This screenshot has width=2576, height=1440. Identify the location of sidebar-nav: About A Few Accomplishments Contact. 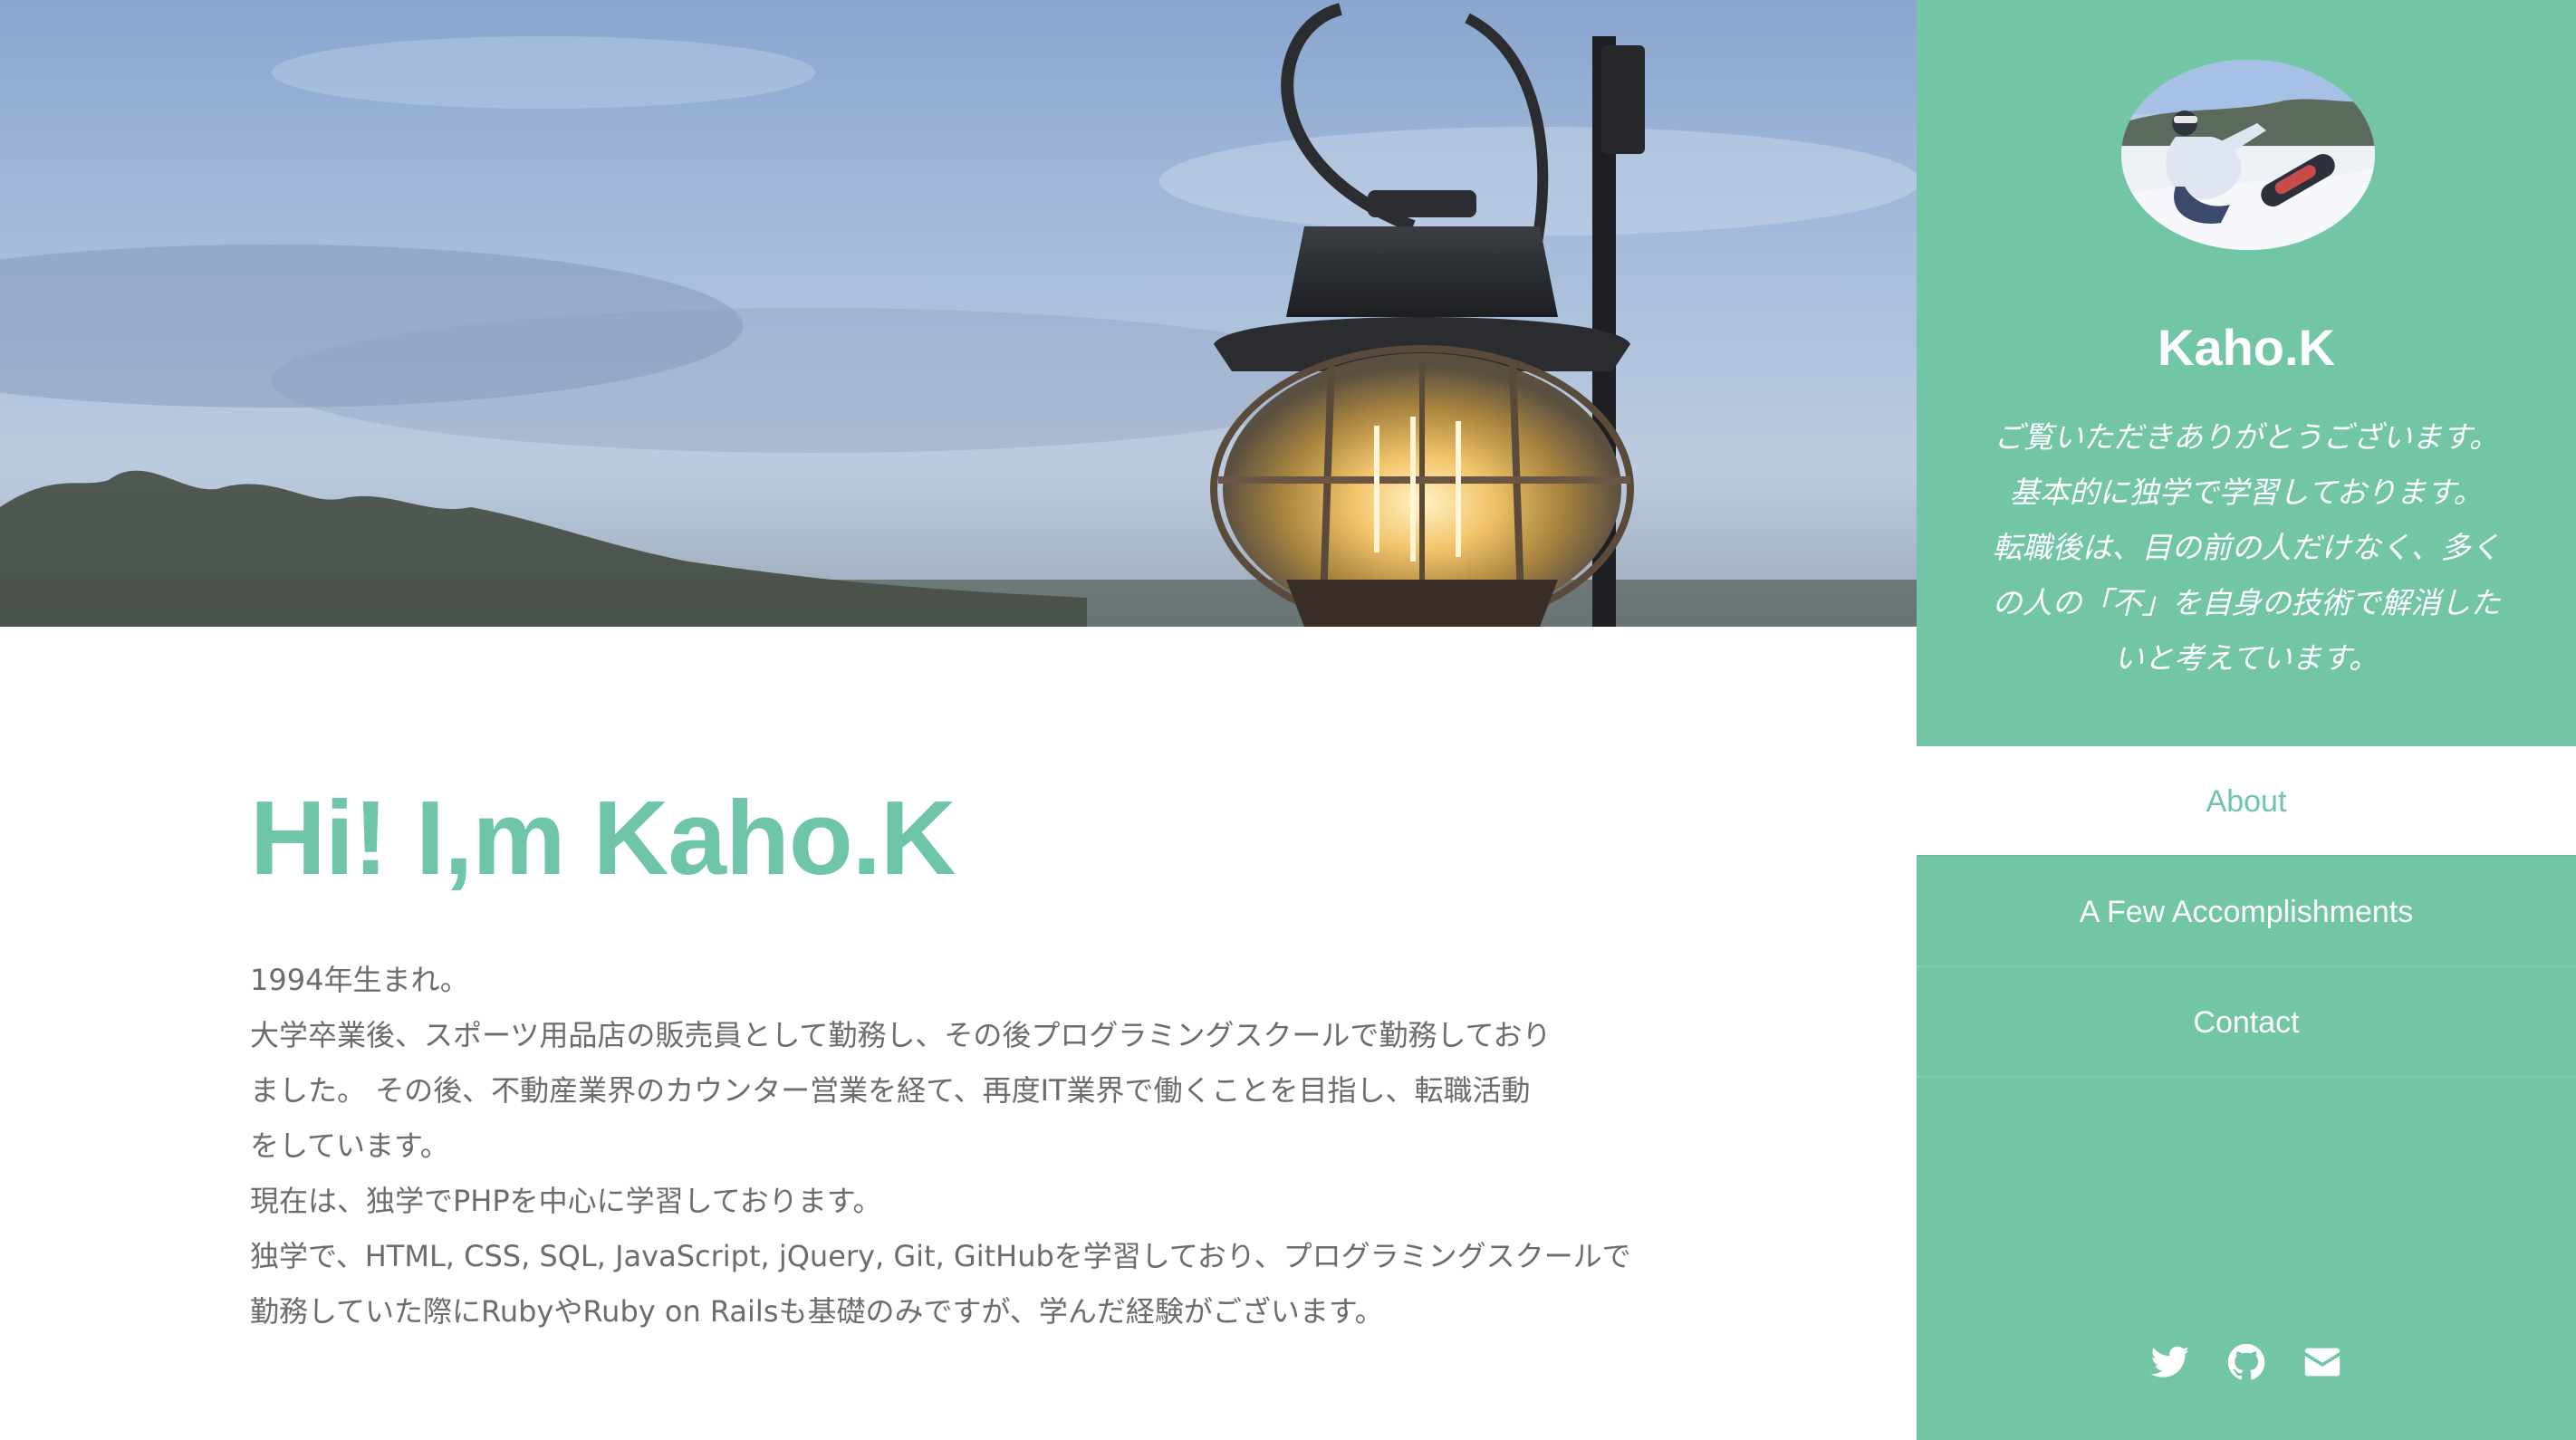
(2246, 912).